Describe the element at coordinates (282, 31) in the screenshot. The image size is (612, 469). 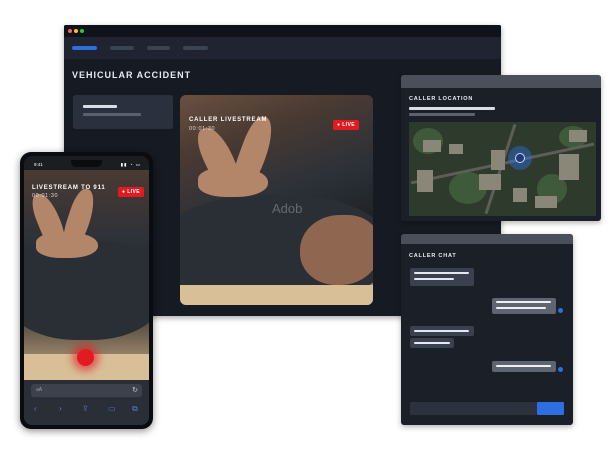
I see `window-titlebar` at that location.